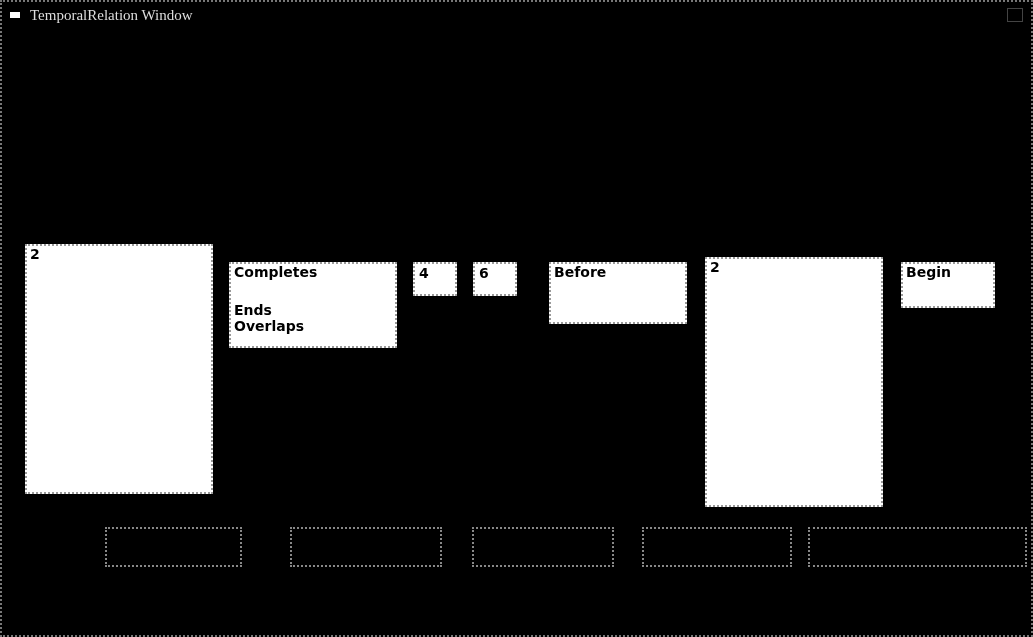 Image resolution: width=1033 pixels, height=637 pixels. Describe the element at coordinates (948, 285) in the screenshot. I see `point-list: Begin` at that location.